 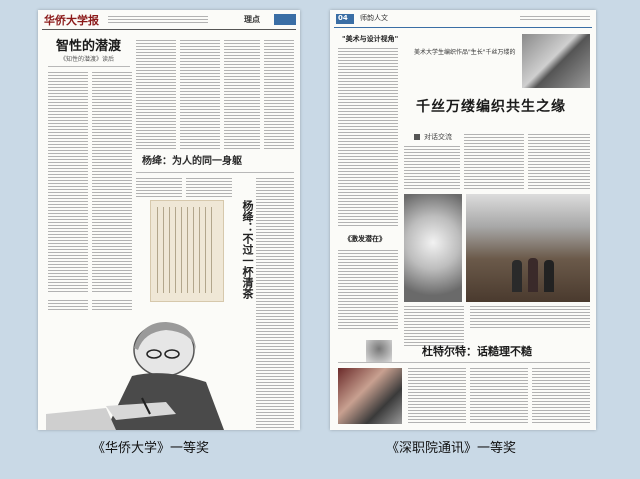 I want to click on column-rule, so click(x=464, y=362).